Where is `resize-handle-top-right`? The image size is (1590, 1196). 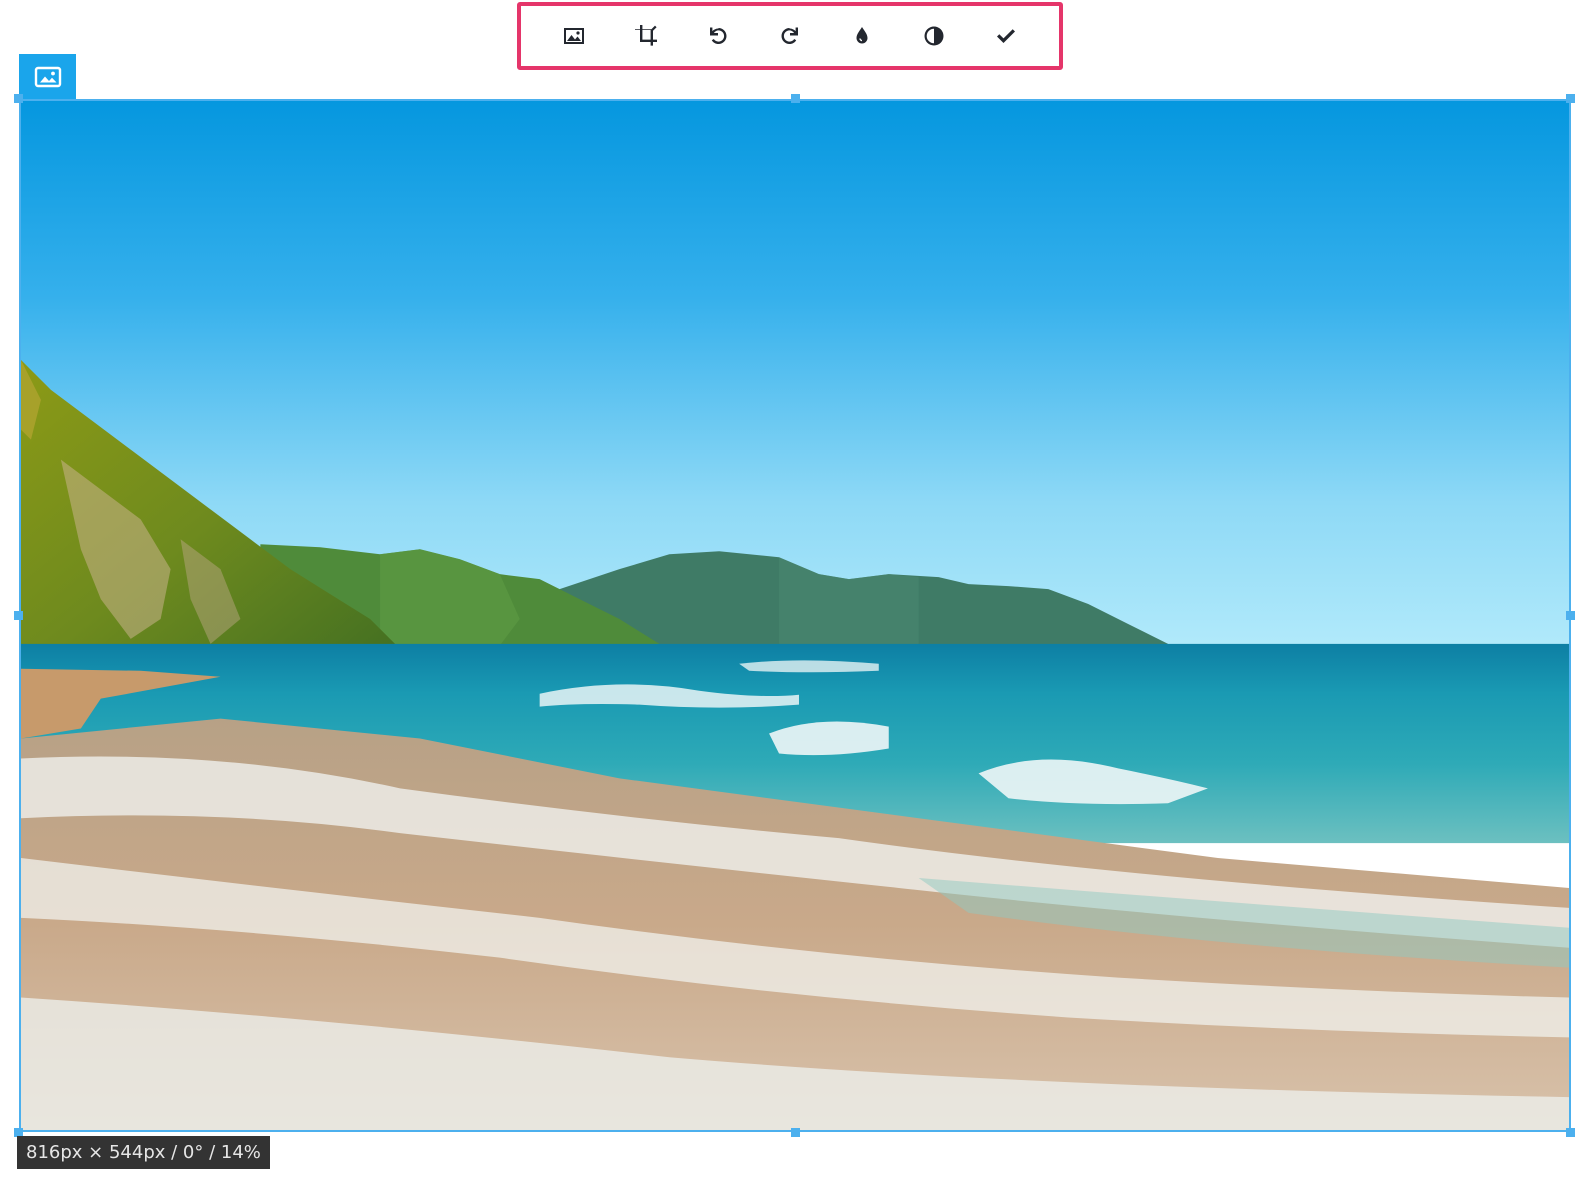
resize-handle-top-right is located at coordinates (1570, 98).